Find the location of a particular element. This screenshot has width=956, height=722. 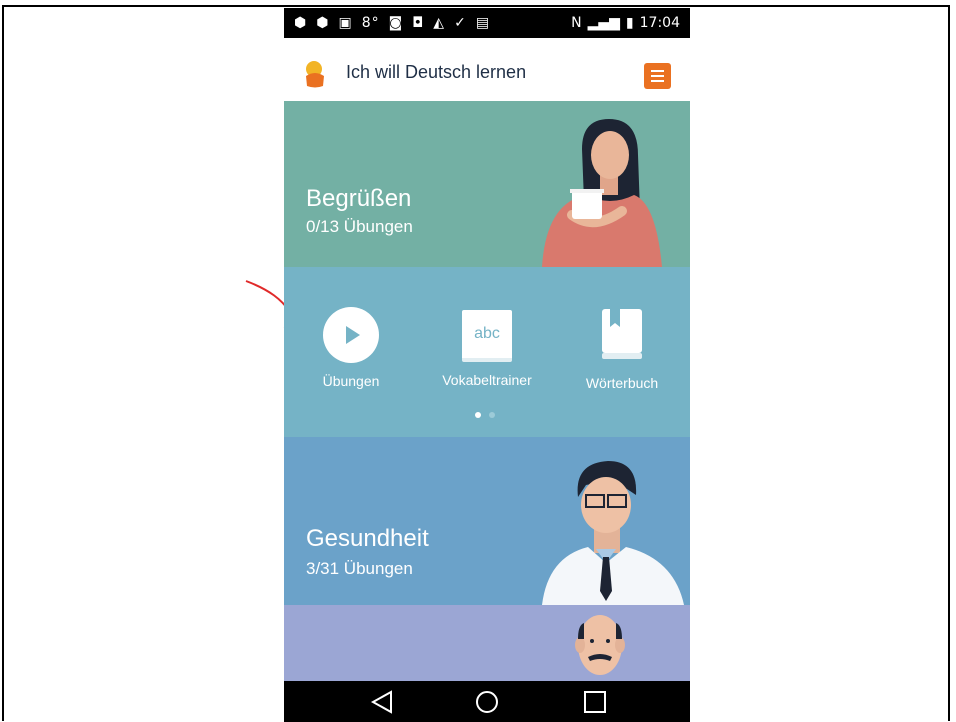

recent-apps-icon is located at coordinates (595, 702).